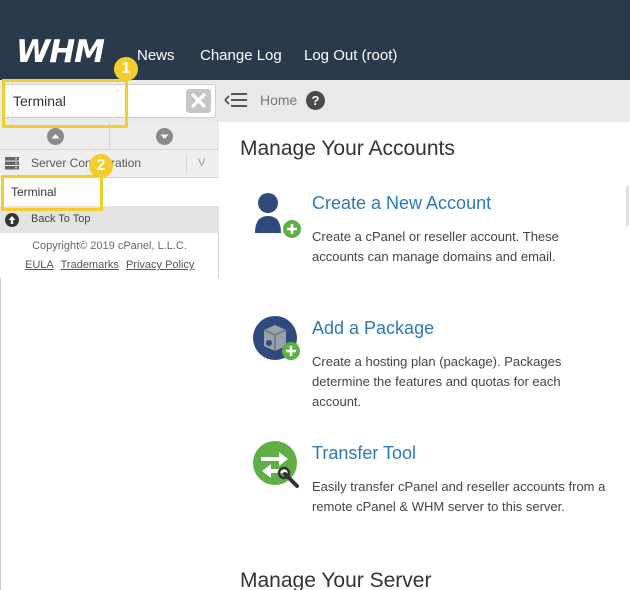 This screenshot has height=590, width=630. What do you see at coordinates (373, 328) in the screenshot?
I see `add-package-link: Add a Package` at bounding box center [373, 328].